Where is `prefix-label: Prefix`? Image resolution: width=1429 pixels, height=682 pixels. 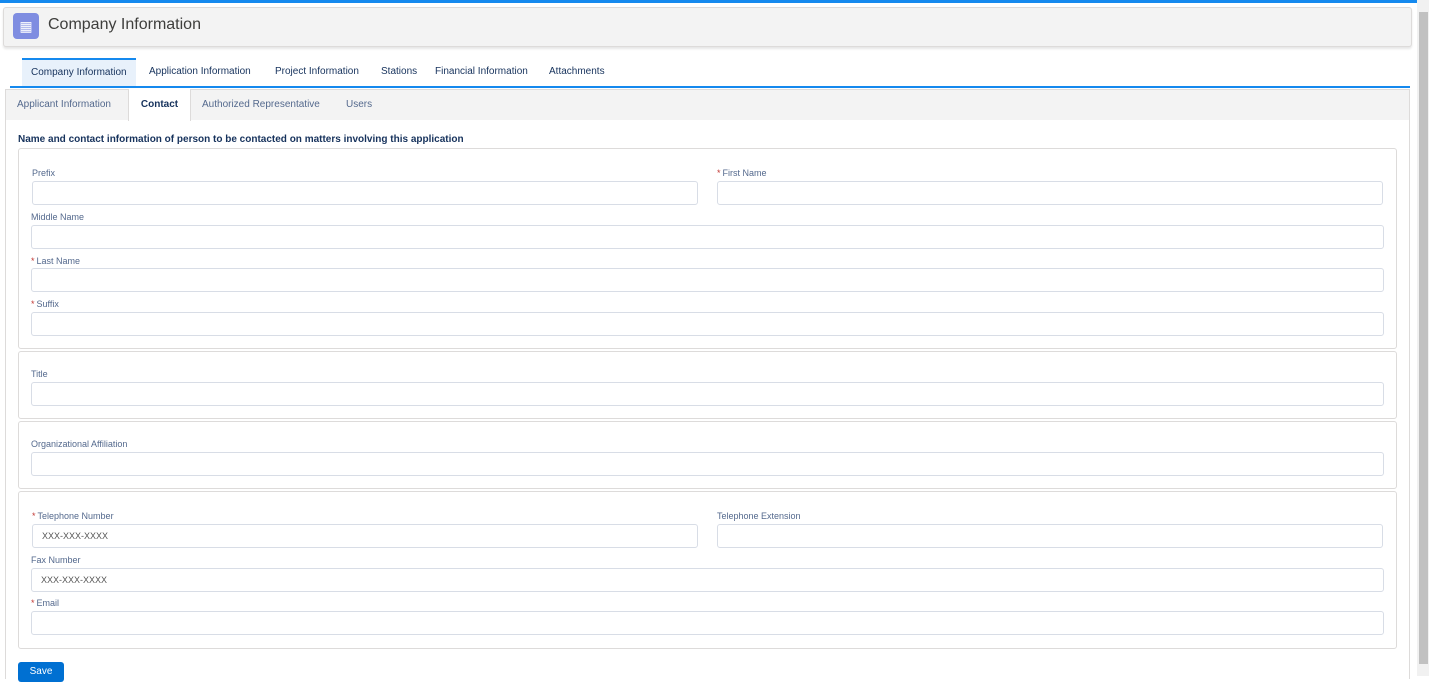
prefix-label: Prefix is located at coordinates (44, 173).